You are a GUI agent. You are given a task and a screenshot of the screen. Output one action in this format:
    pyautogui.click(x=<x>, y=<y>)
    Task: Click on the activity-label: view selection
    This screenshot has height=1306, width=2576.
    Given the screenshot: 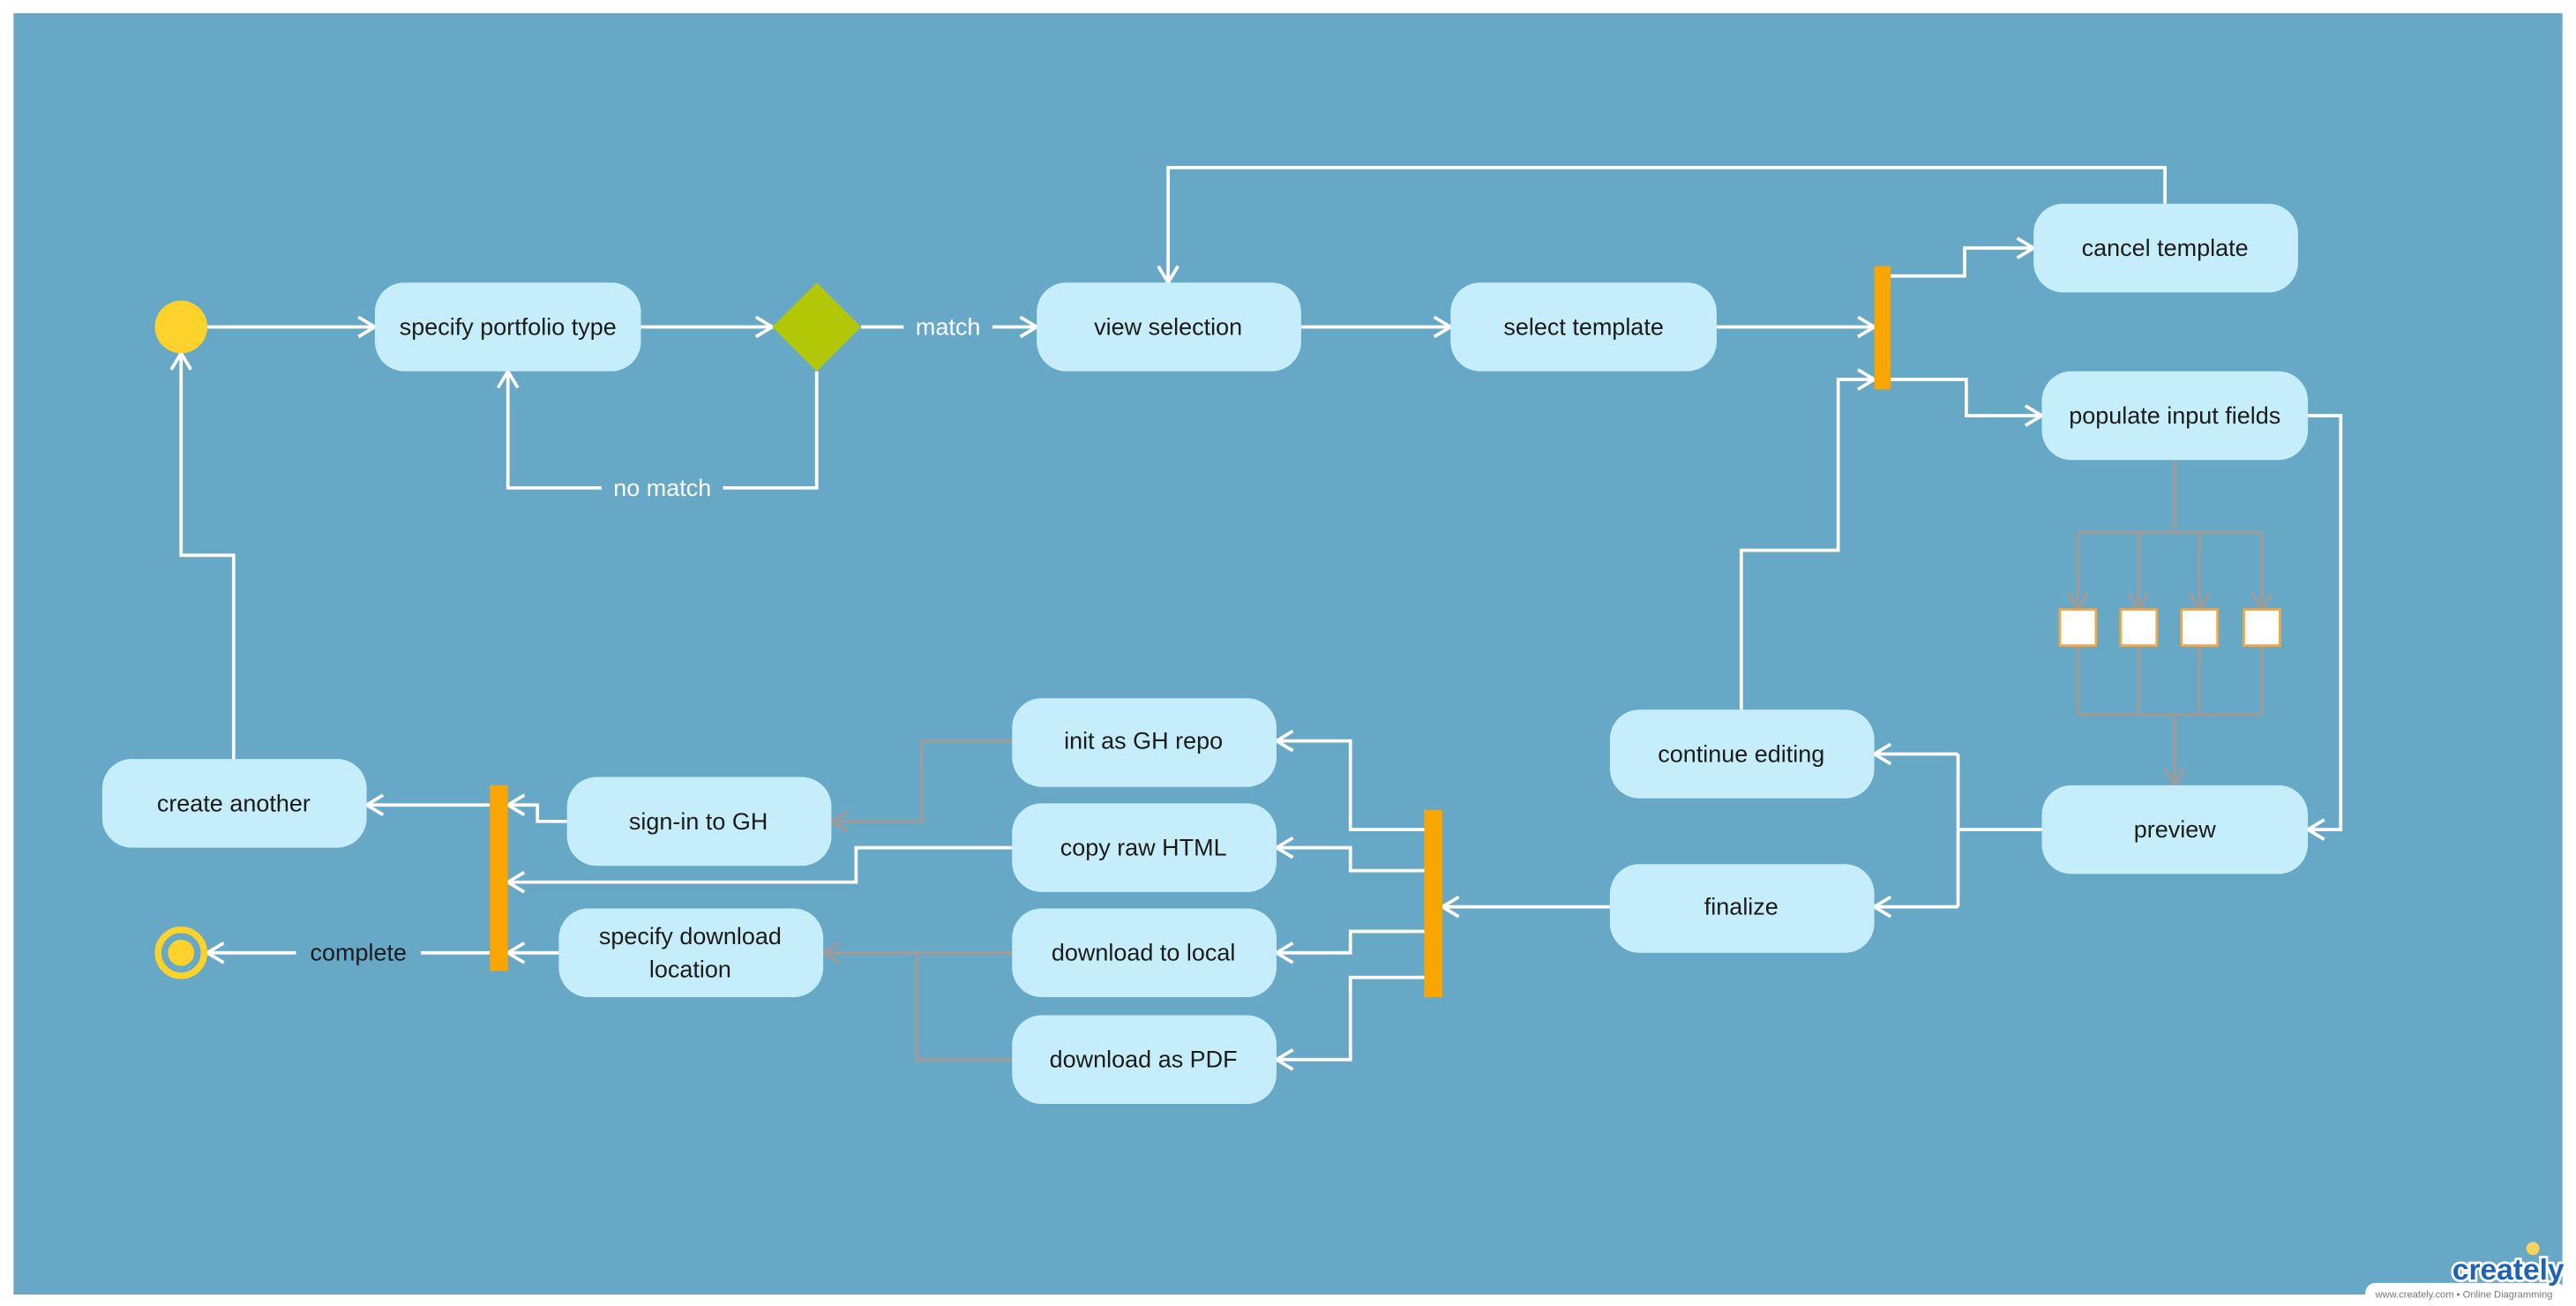 What is the action you would take?
    pyautogui.click(x=1168, y=327)
    